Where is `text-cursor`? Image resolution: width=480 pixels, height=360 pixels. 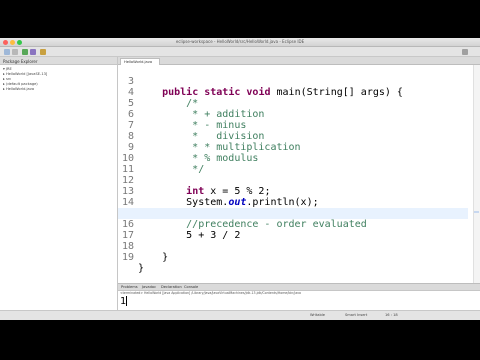
text-cursor is located at coordinates (127, 301).